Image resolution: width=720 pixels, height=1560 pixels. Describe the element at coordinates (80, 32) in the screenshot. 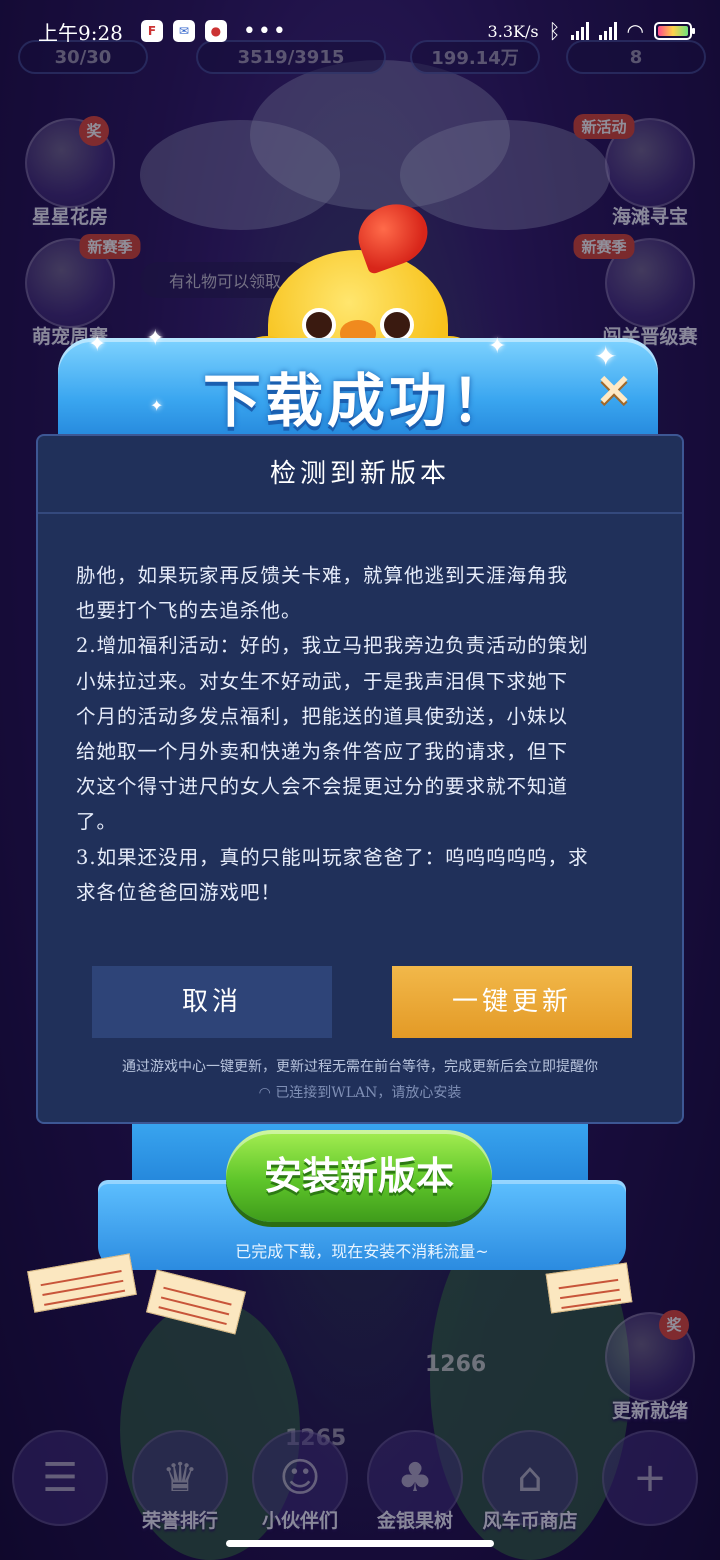

I see `clock: 上午9:28` at that location.